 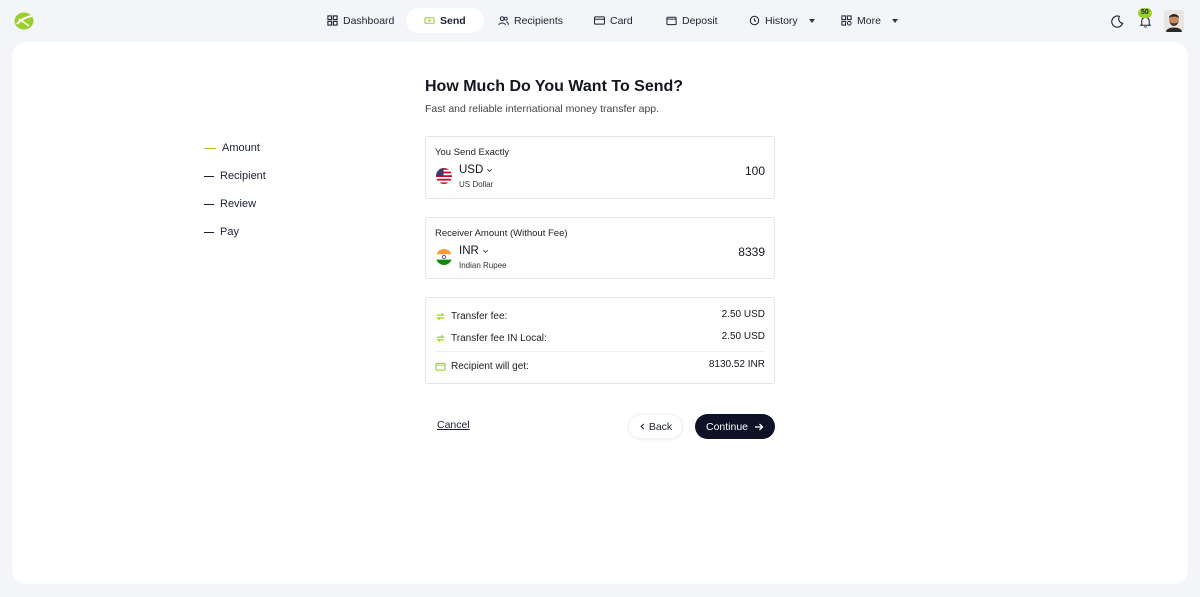 What do you see at coordinates (332, 20) in the screenshot?
I see `grid-icon` at bounding box center [332, 20].